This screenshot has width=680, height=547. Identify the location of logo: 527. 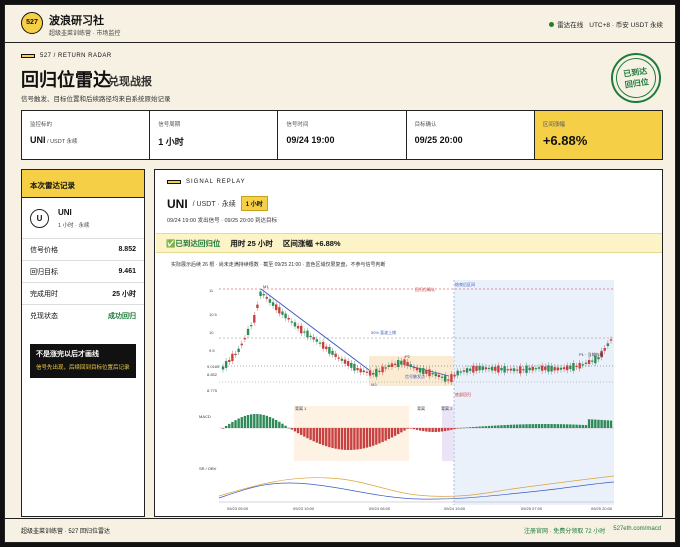
(32, 23).